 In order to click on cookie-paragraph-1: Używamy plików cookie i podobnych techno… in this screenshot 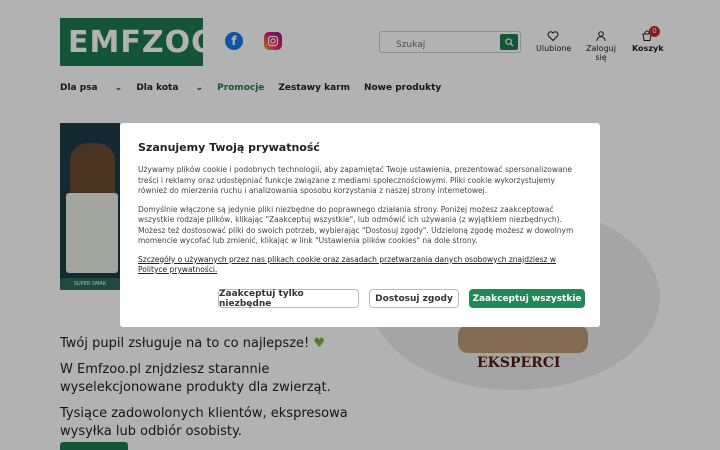, I will do `click(355, 180)`.